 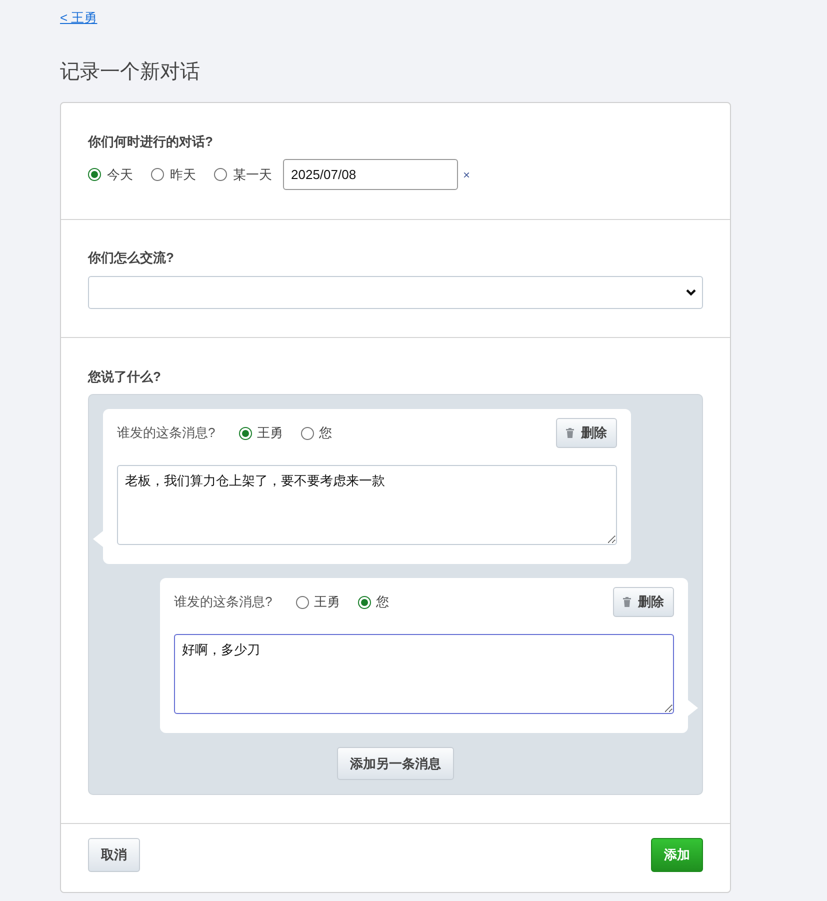 What do you see at coordinates (252, 175) in the screenshot?
I see `radio-label: 某一天` at bounding box center [252, 175].